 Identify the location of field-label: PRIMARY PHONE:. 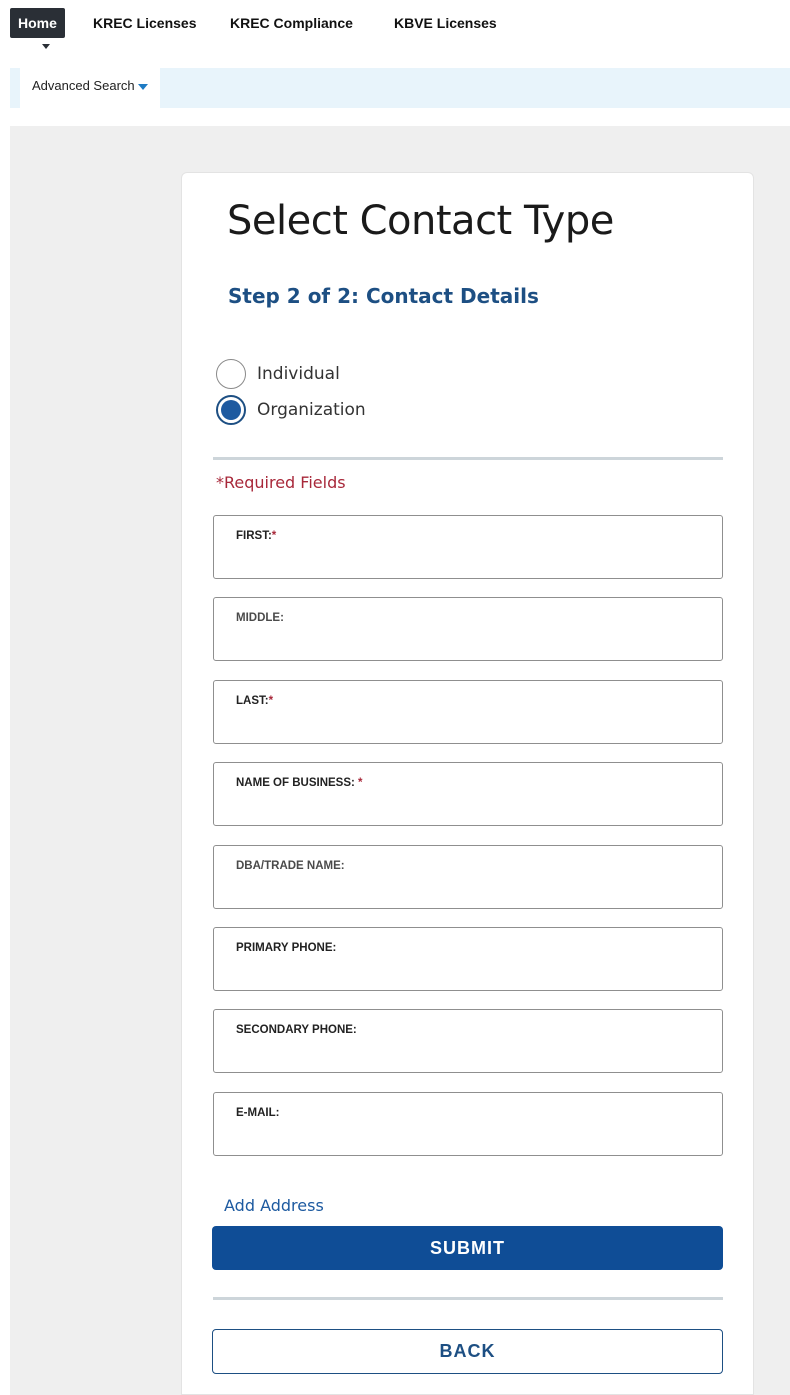
(286, 948).